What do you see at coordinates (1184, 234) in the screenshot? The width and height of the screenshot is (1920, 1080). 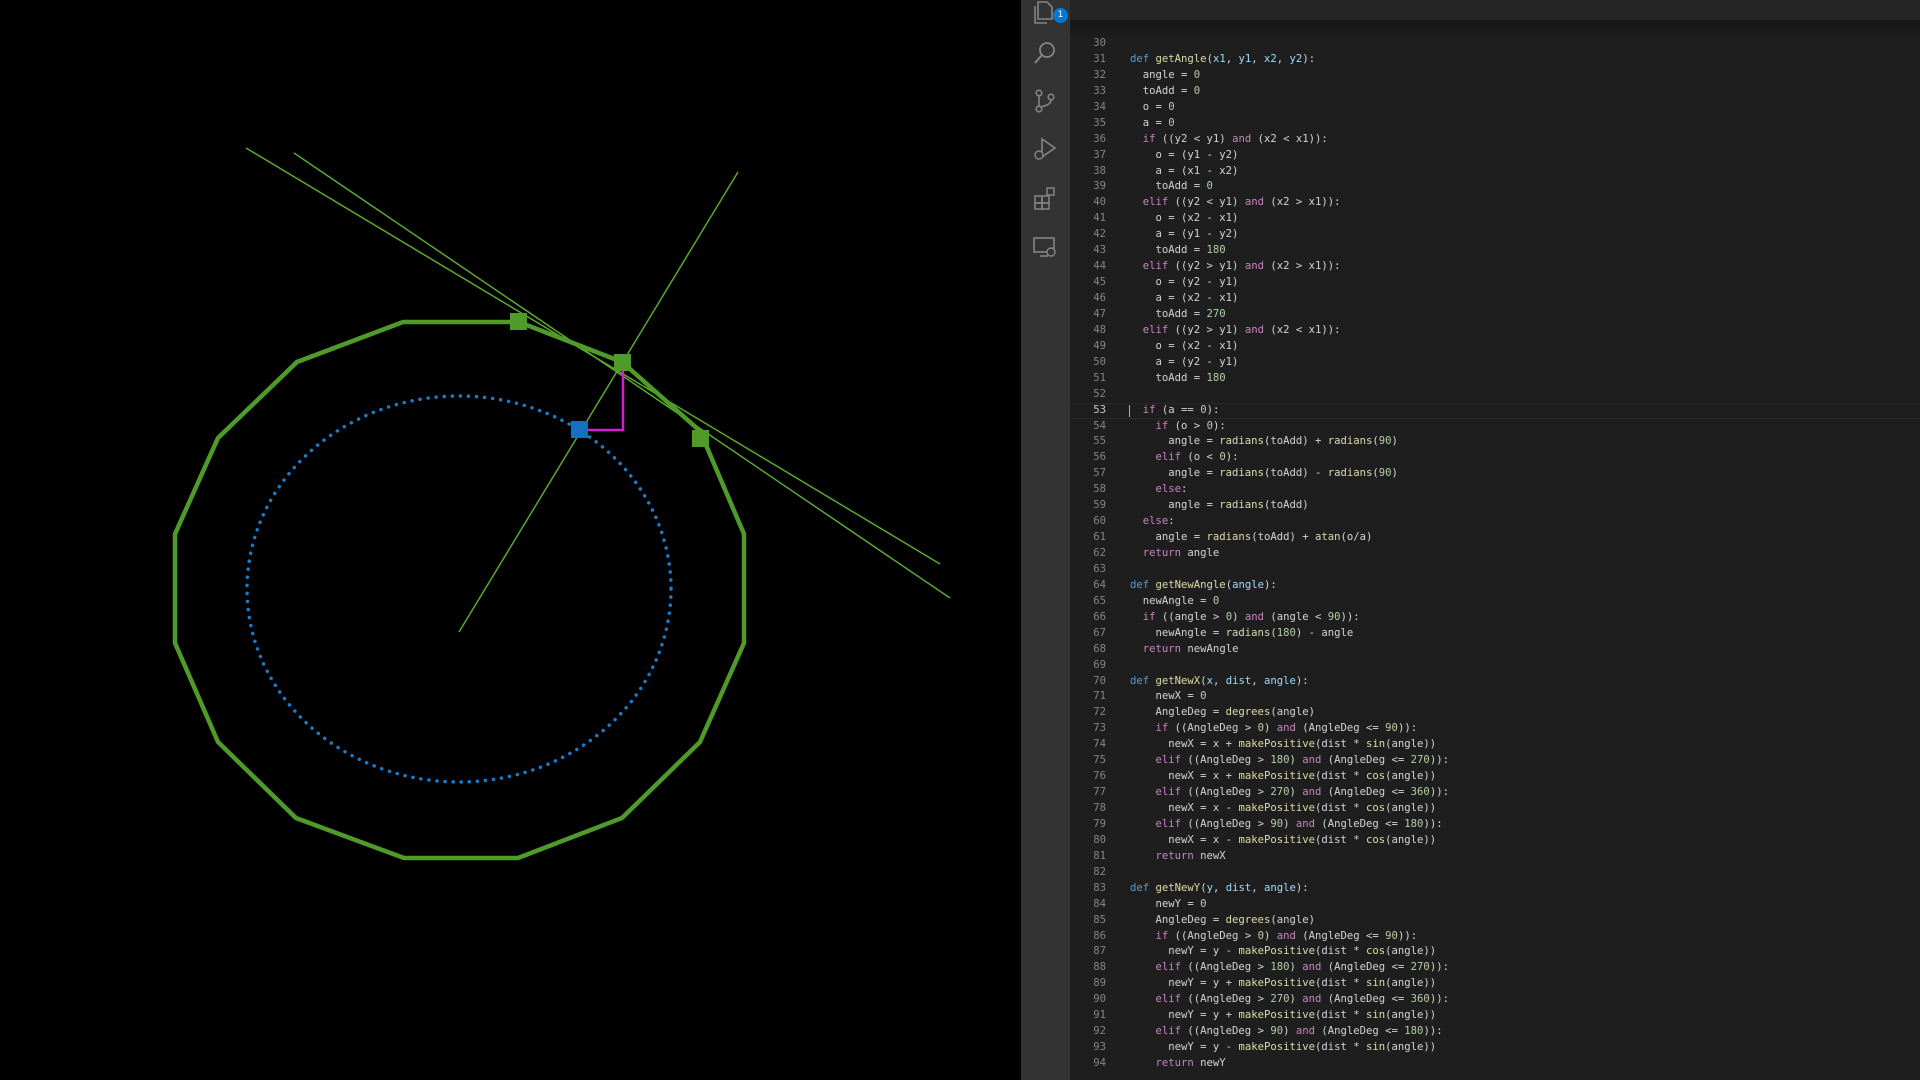 I see `line-text: a = (y1 - y2)` at bounding box center [1184, 234].